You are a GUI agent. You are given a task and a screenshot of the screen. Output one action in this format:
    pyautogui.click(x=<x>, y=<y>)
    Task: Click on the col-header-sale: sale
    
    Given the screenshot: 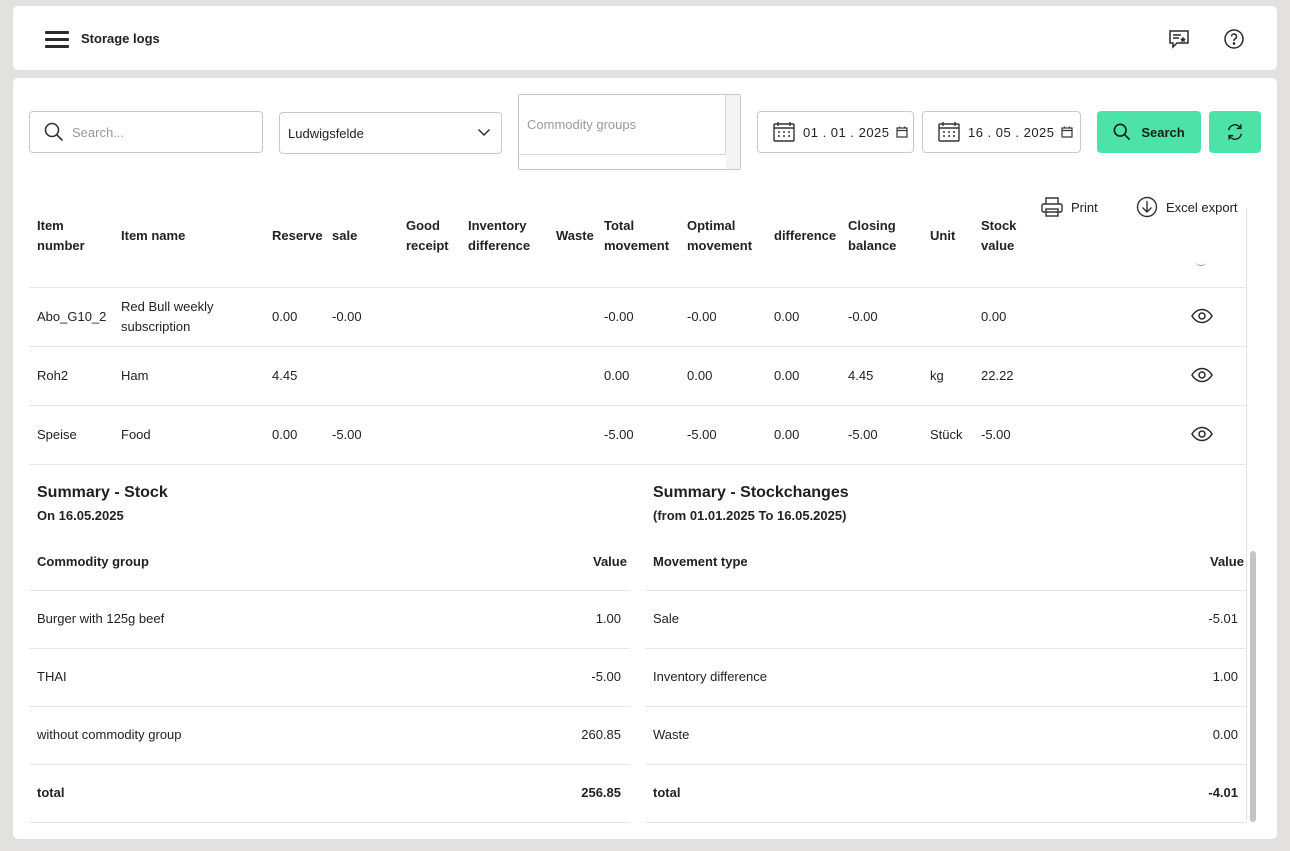 What is the action you would take?
    pyautogui.click(x=344, y=236)
    